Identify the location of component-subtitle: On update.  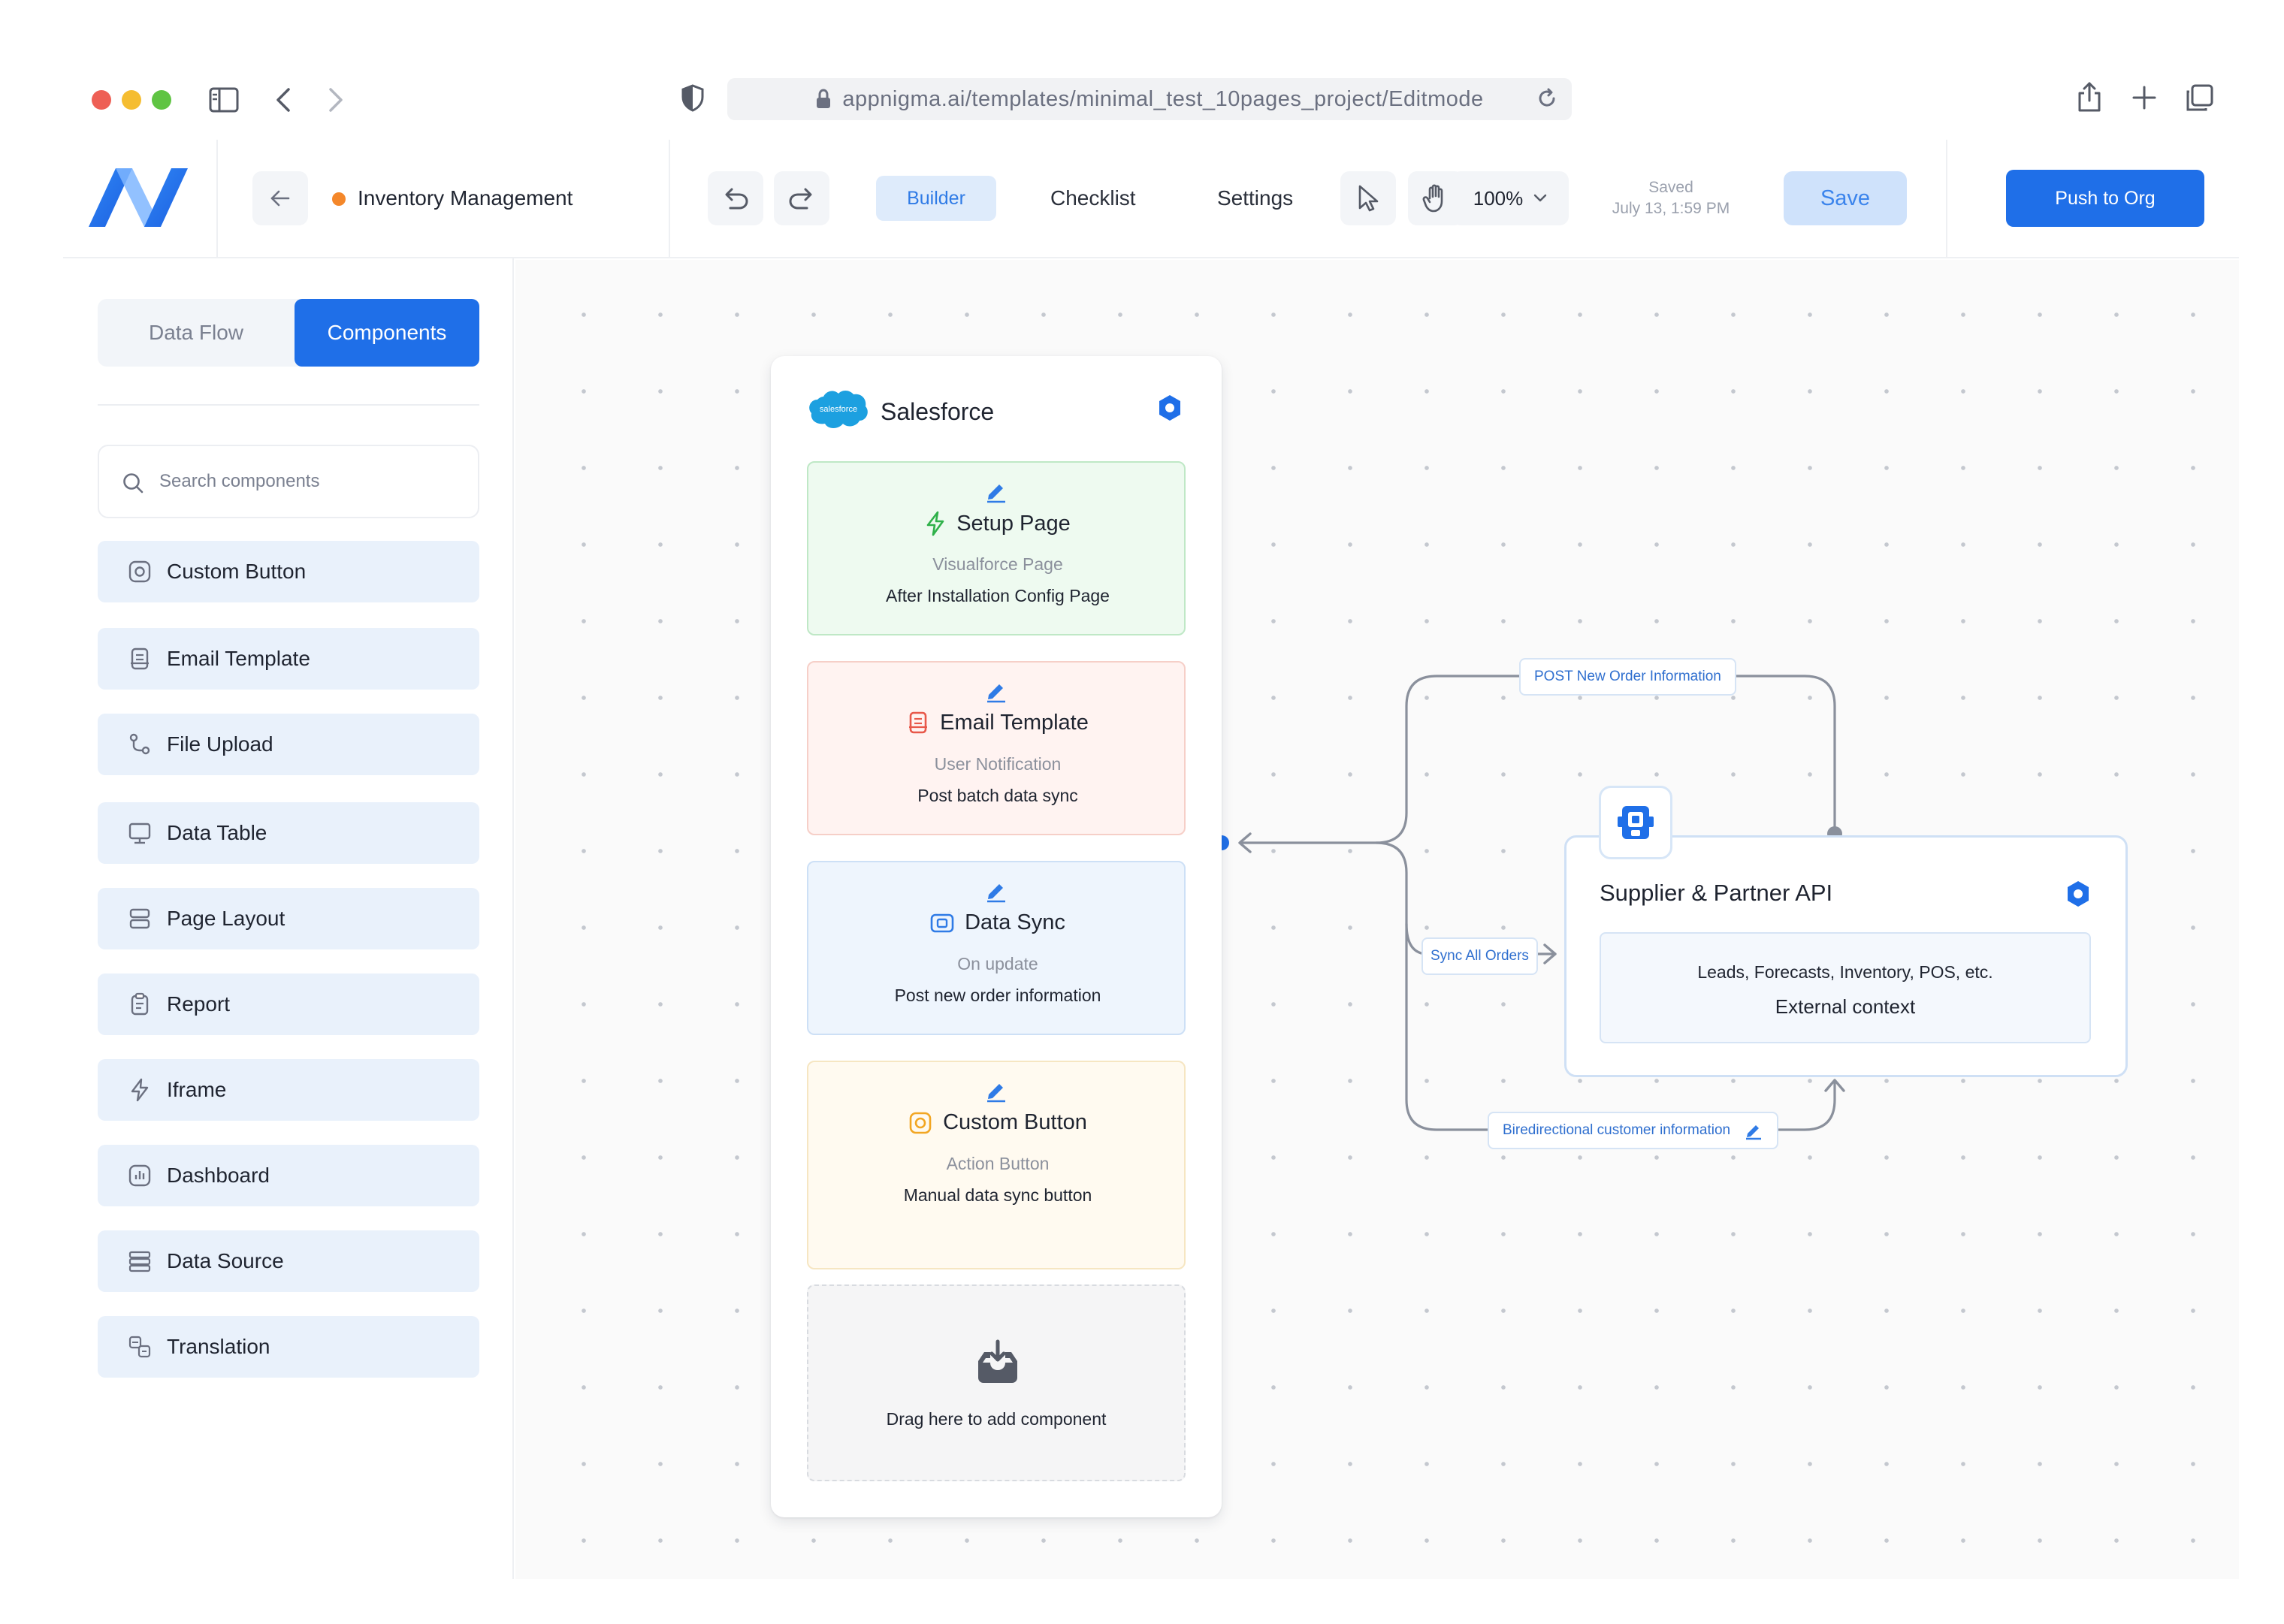
(997, 963).